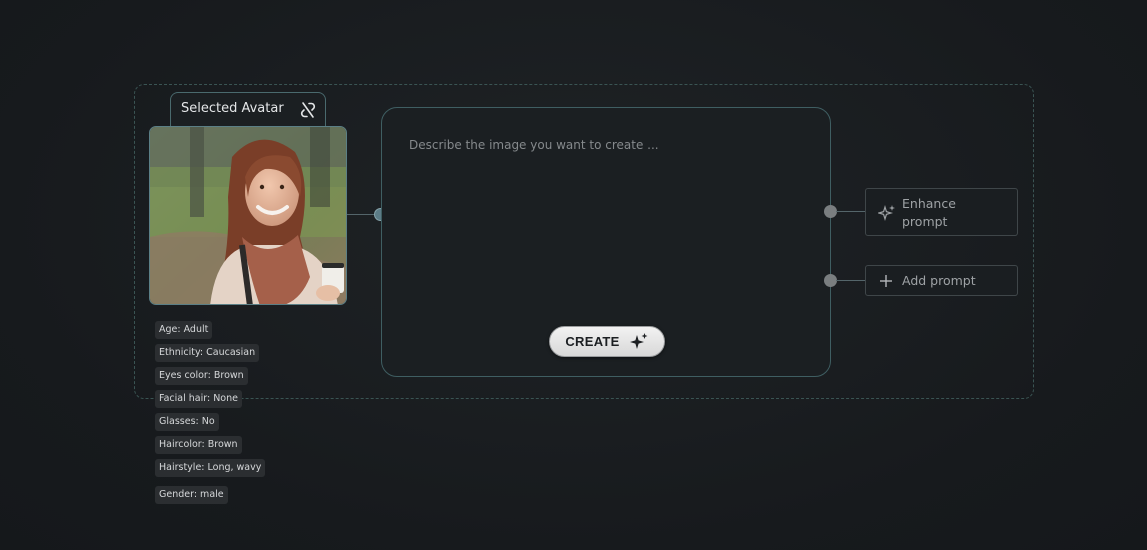  Describe the element at coordinates (609, 228) in the screenshot. I see `prompt-input` at that location.